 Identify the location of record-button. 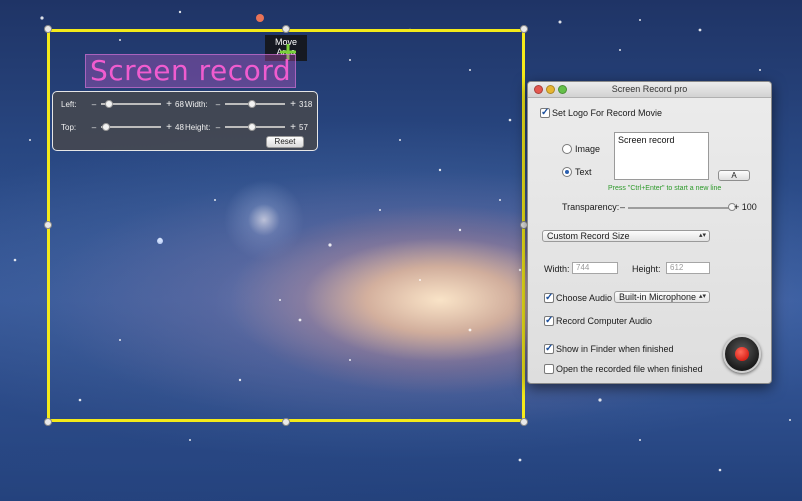
(742, 354).